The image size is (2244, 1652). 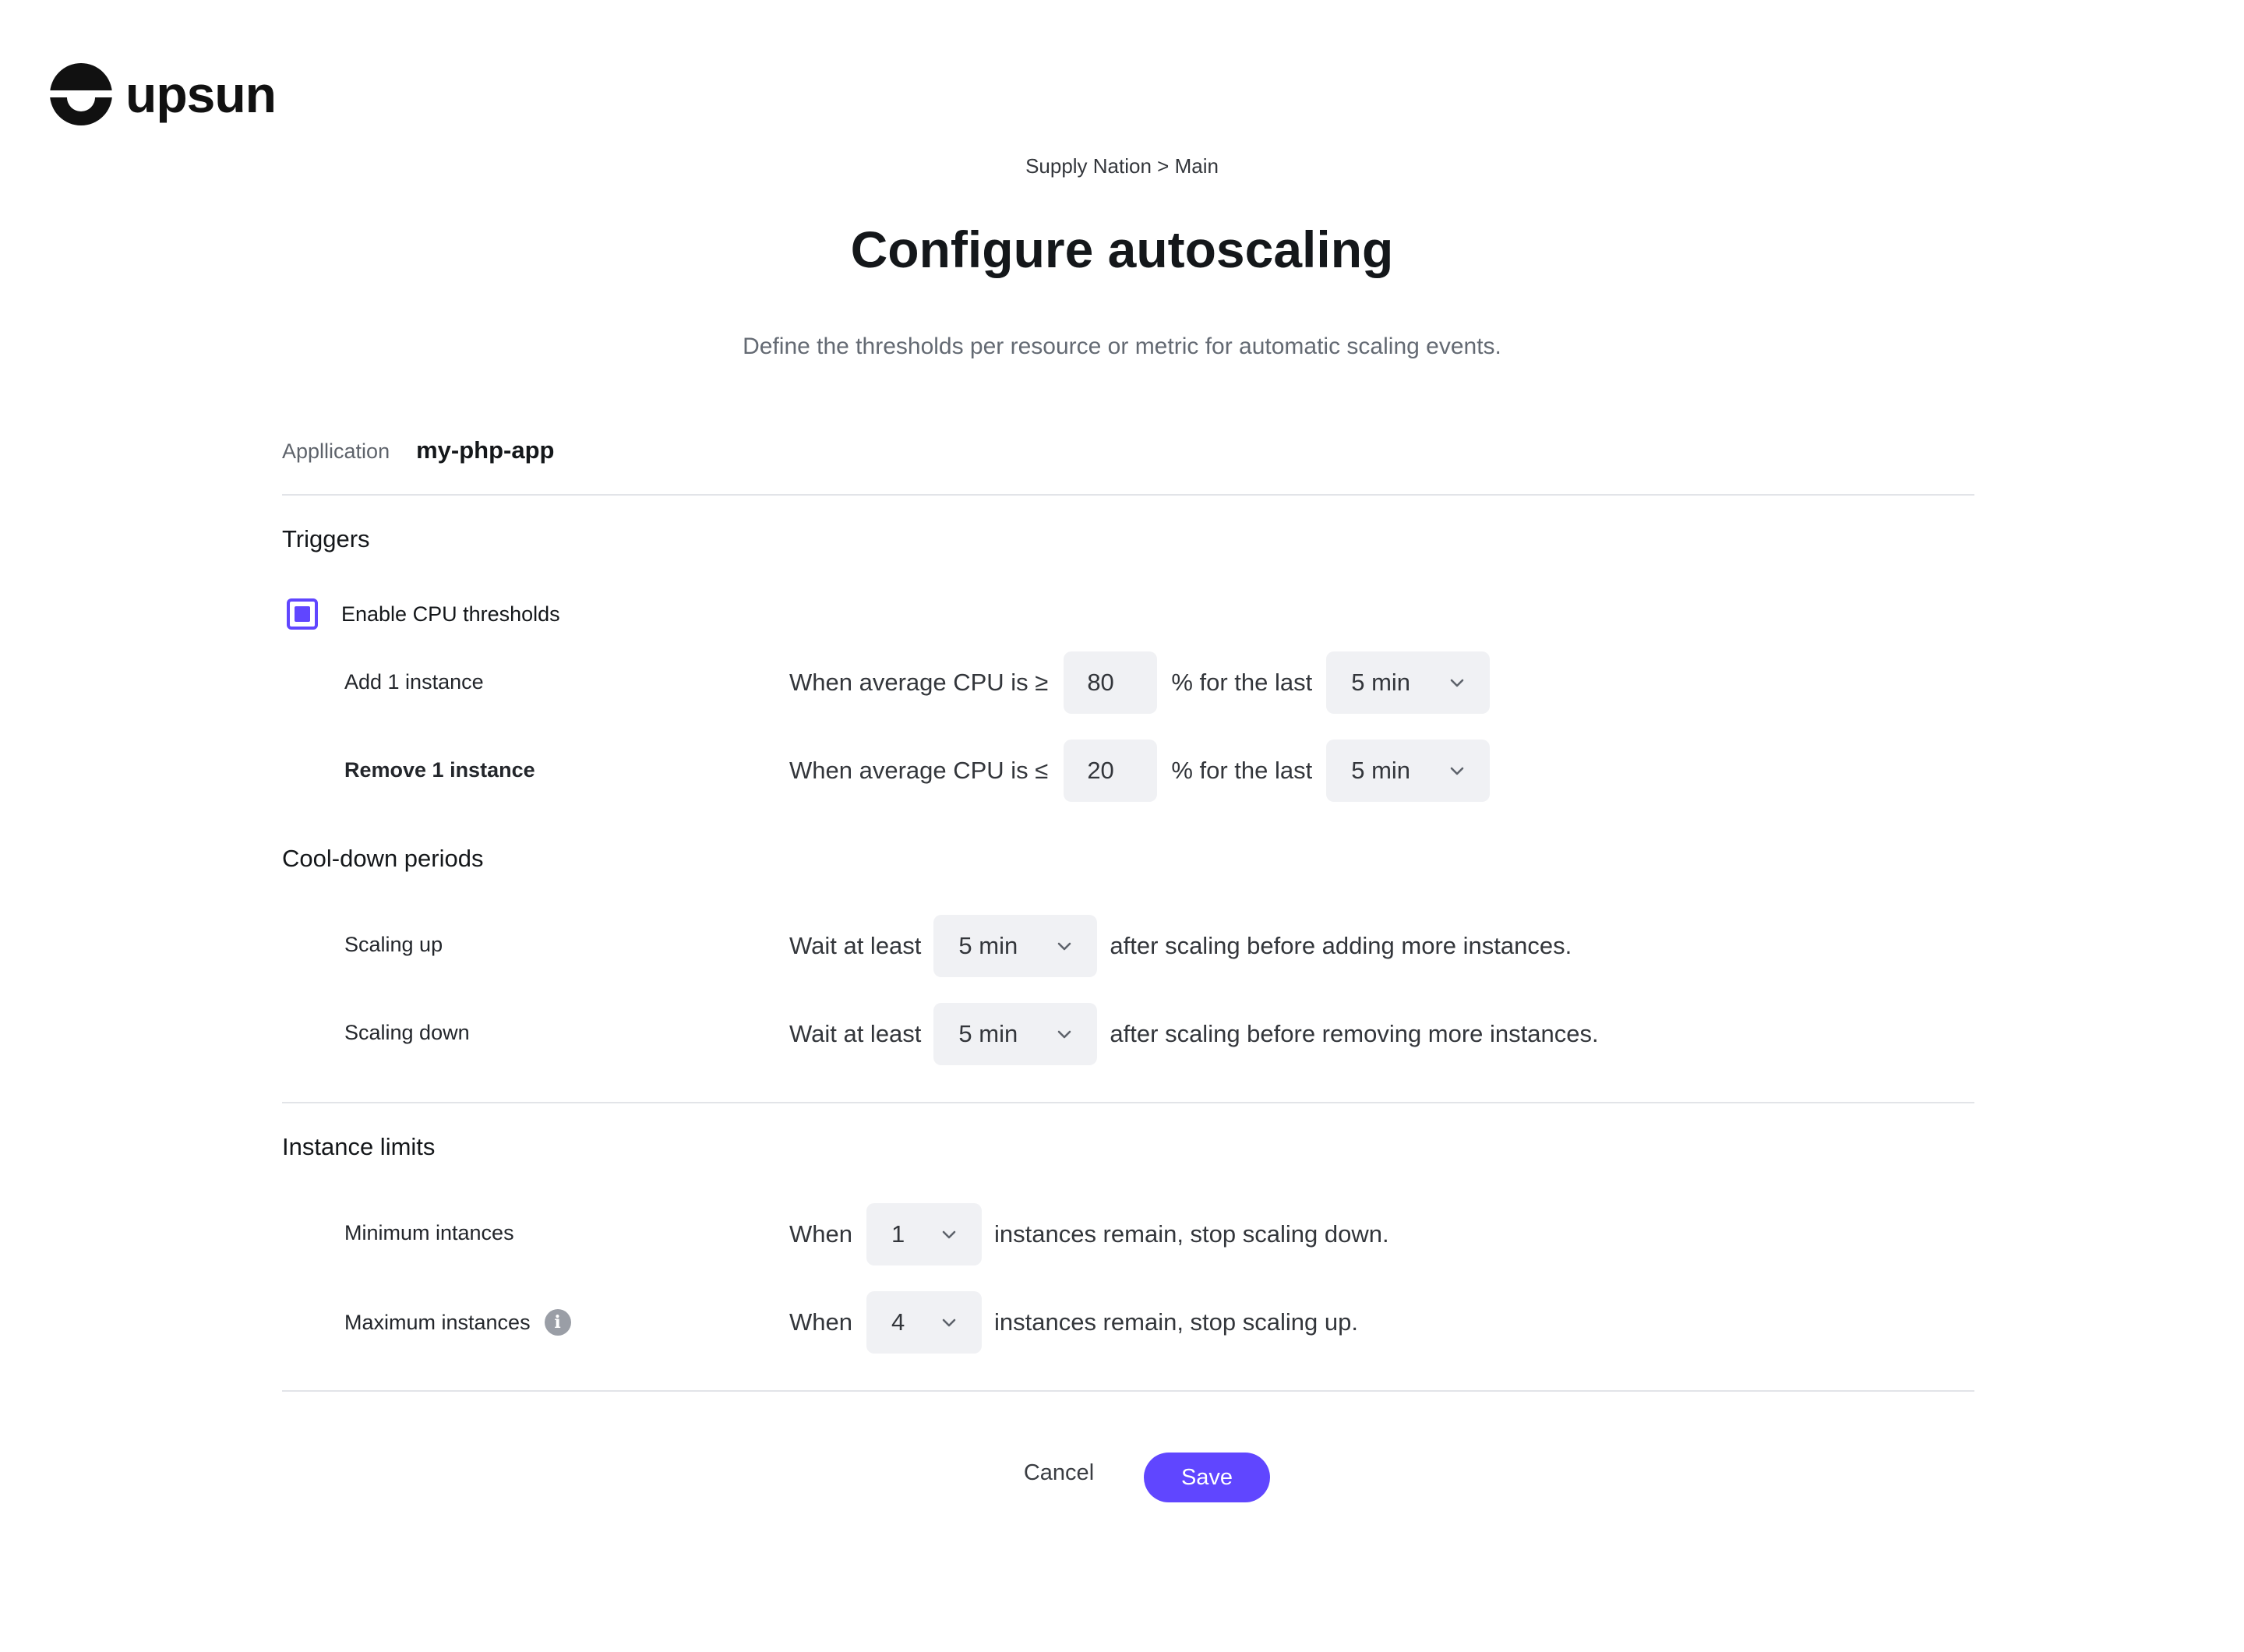 What do you see at coordinates (855, 1033) in the screenshot?
I see `scaling-down-prefix: Wait at least` at bounding box center [855, 1033].